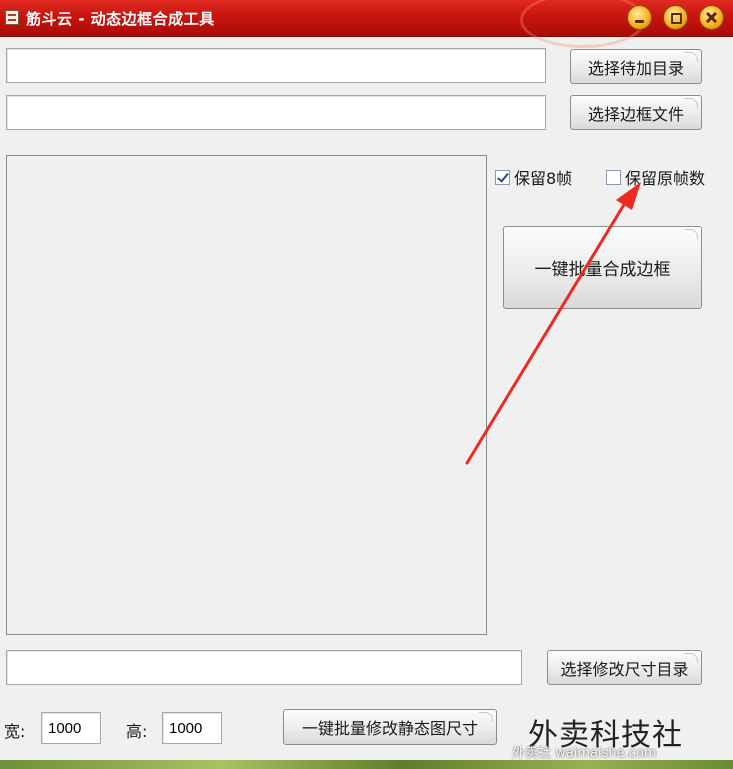 The height and width of the screenshot is (769, 733). I want to click on bottom-decoration, so click(366, 764).